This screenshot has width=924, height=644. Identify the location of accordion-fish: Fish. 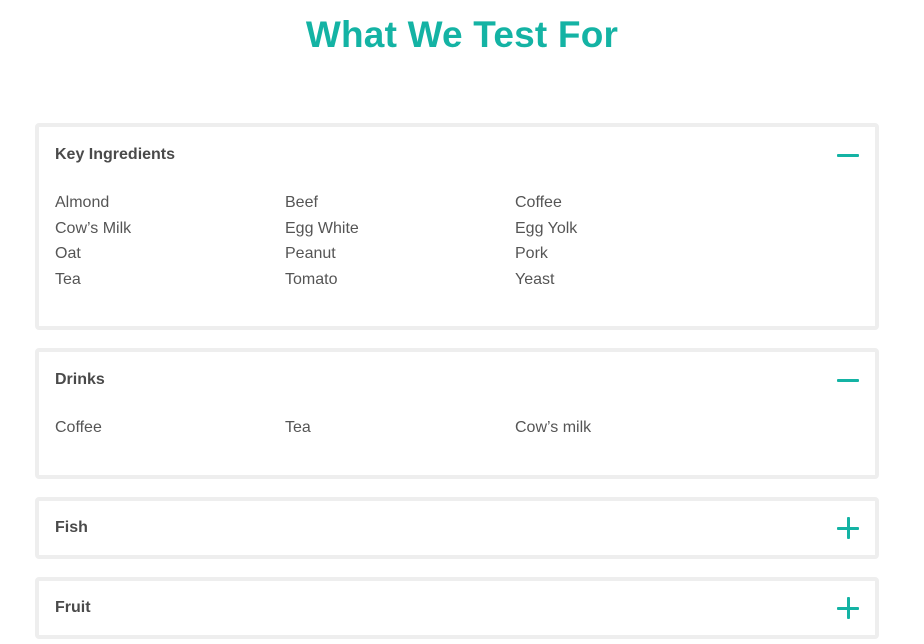
(457, 528).